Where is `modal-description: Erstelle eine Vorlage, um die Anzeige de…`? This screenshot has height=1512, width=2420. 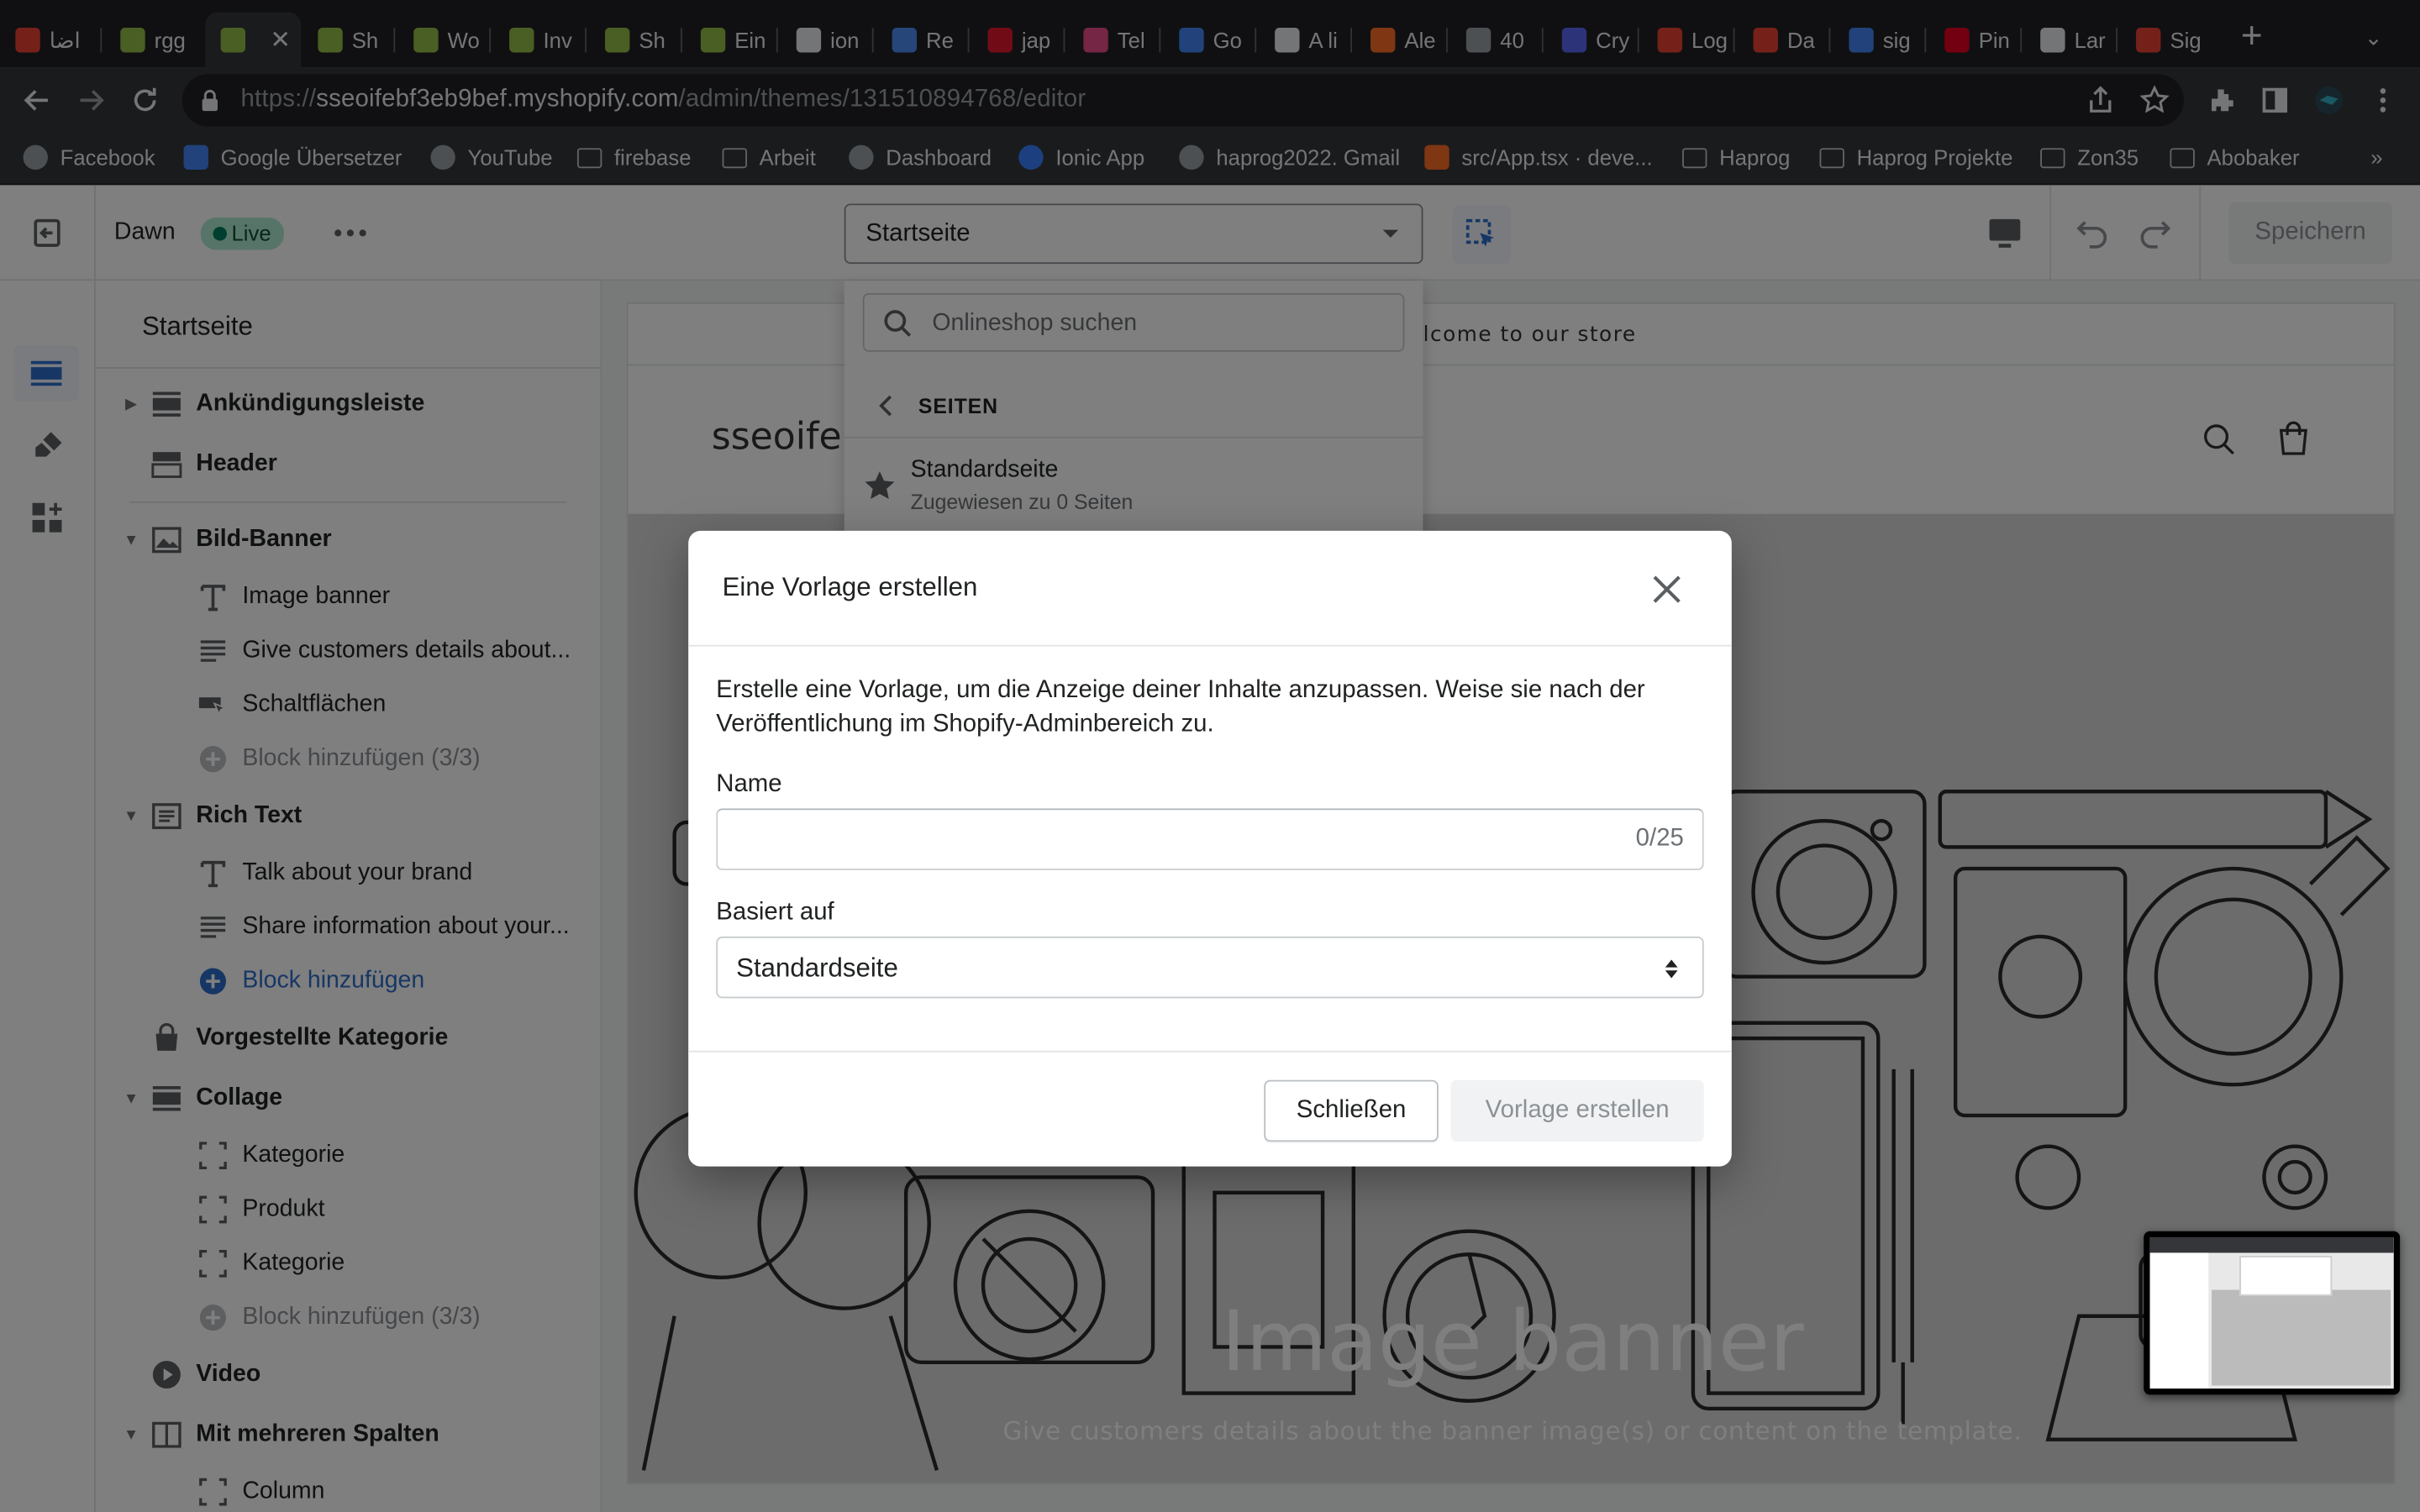 modal-description: Erstelle eine Vorlage, um die Anzeige de… is located at coordinates (1180, 707).